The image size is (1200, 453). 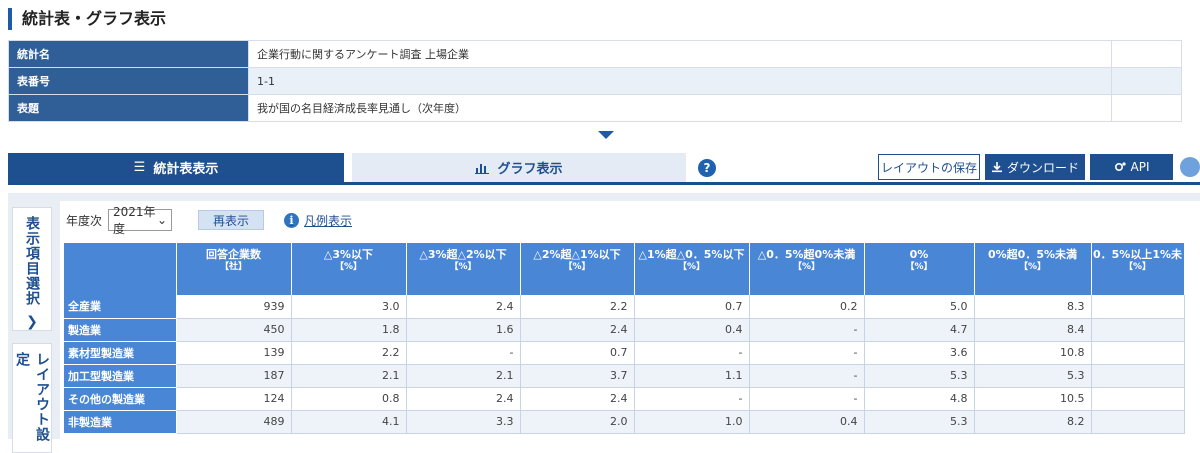 I want to click on legend-link: i 凡例表示, so click(x=318, y=220).